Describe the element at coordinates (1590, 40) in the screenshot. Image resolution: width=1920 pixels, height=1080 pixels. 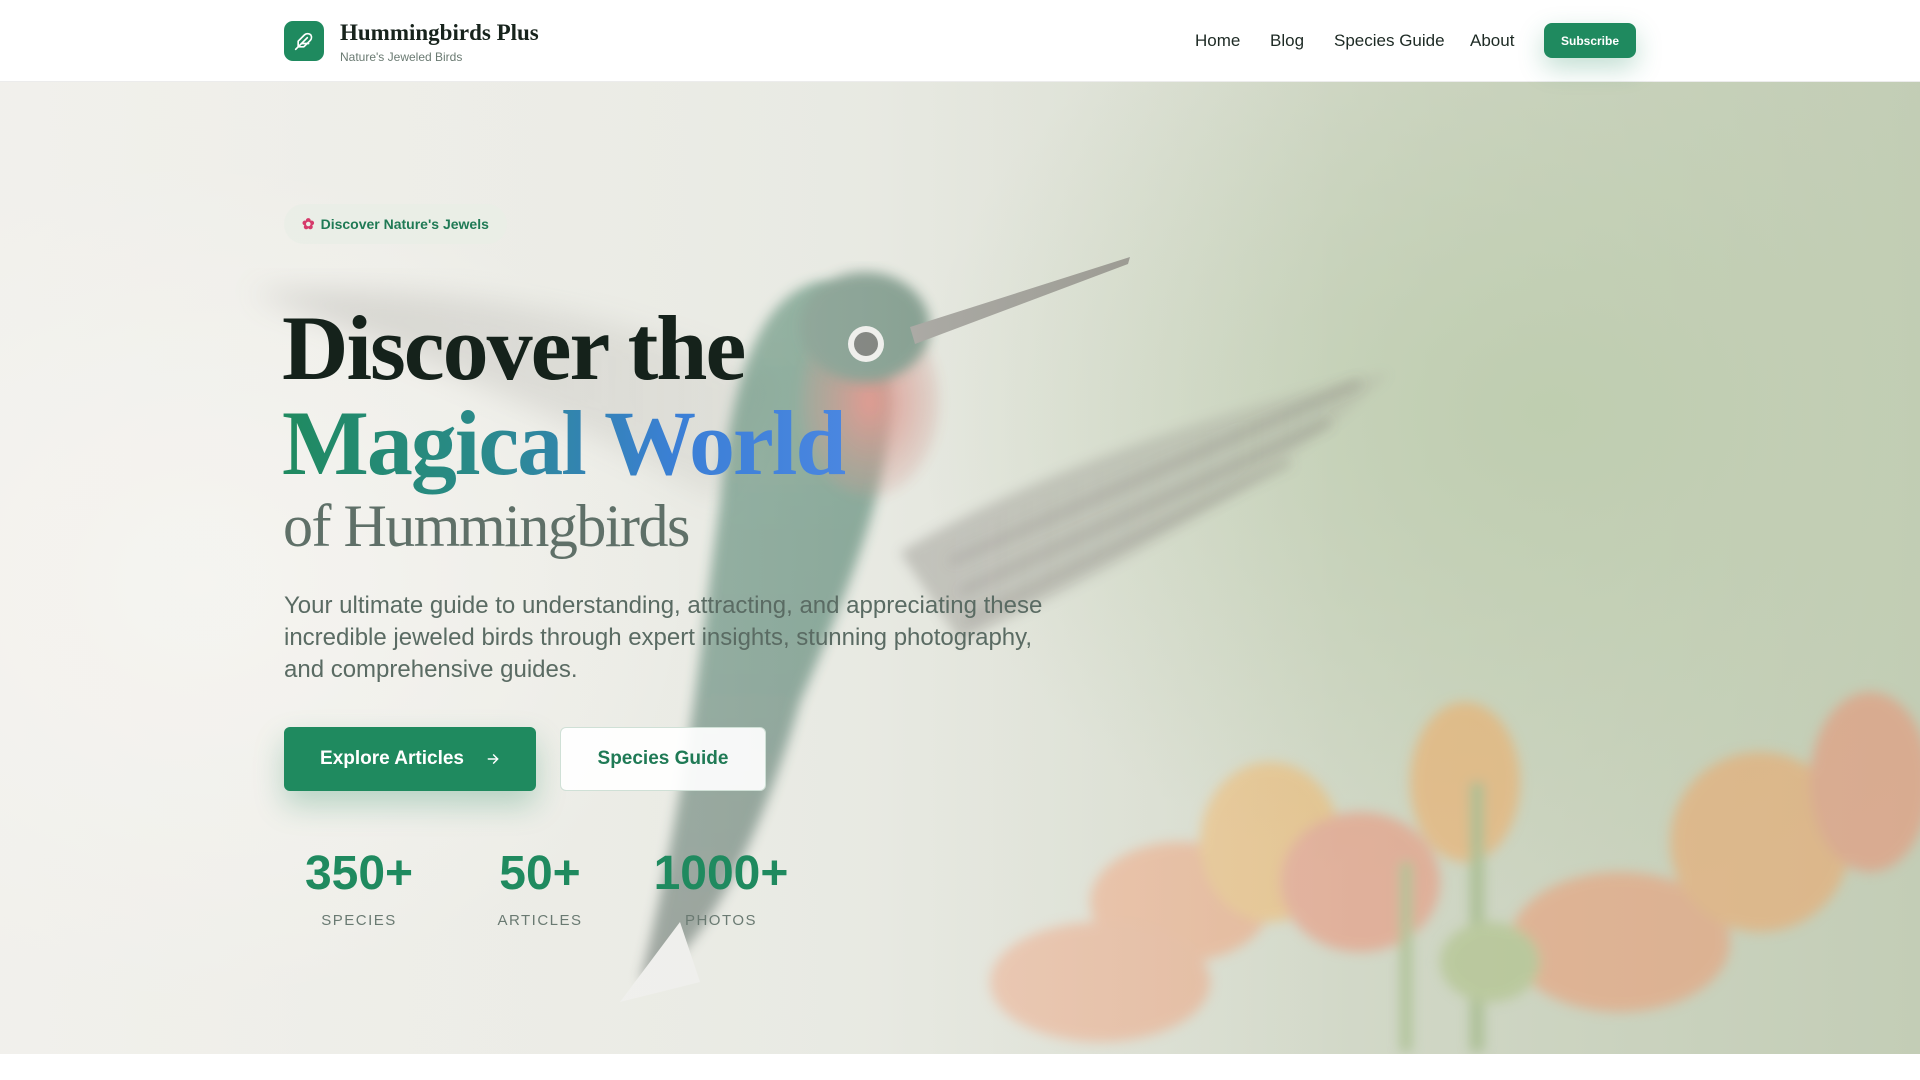
I see `subscribe-button: Subscribe` at that location.